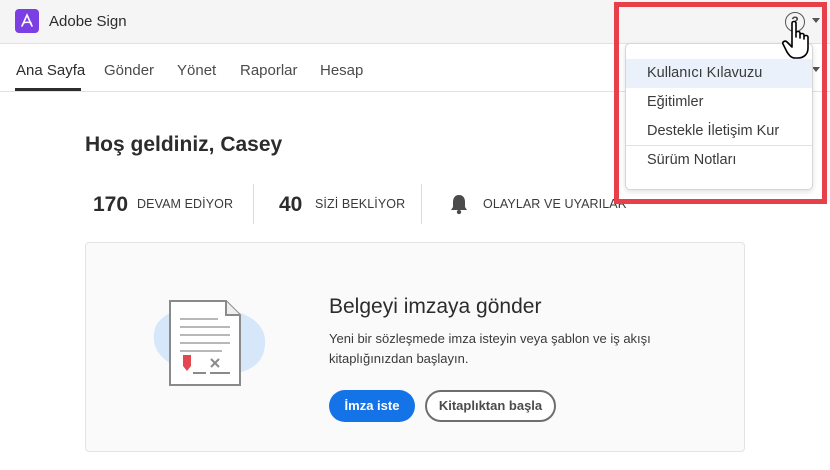  Describe the element at coordinates (797, 42) in the screenshot. I see `hand-cursor-icon` at that location.